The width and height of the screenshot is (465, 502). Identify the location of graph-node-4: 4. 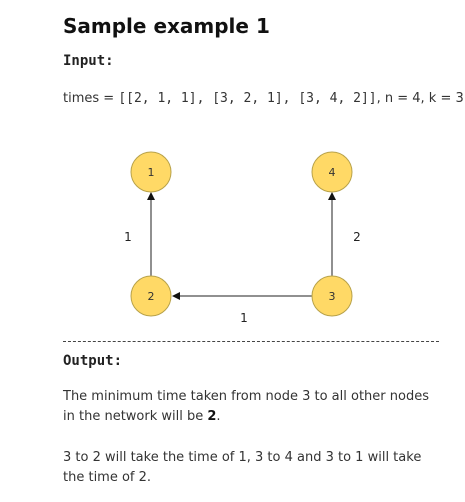
(332, 172).